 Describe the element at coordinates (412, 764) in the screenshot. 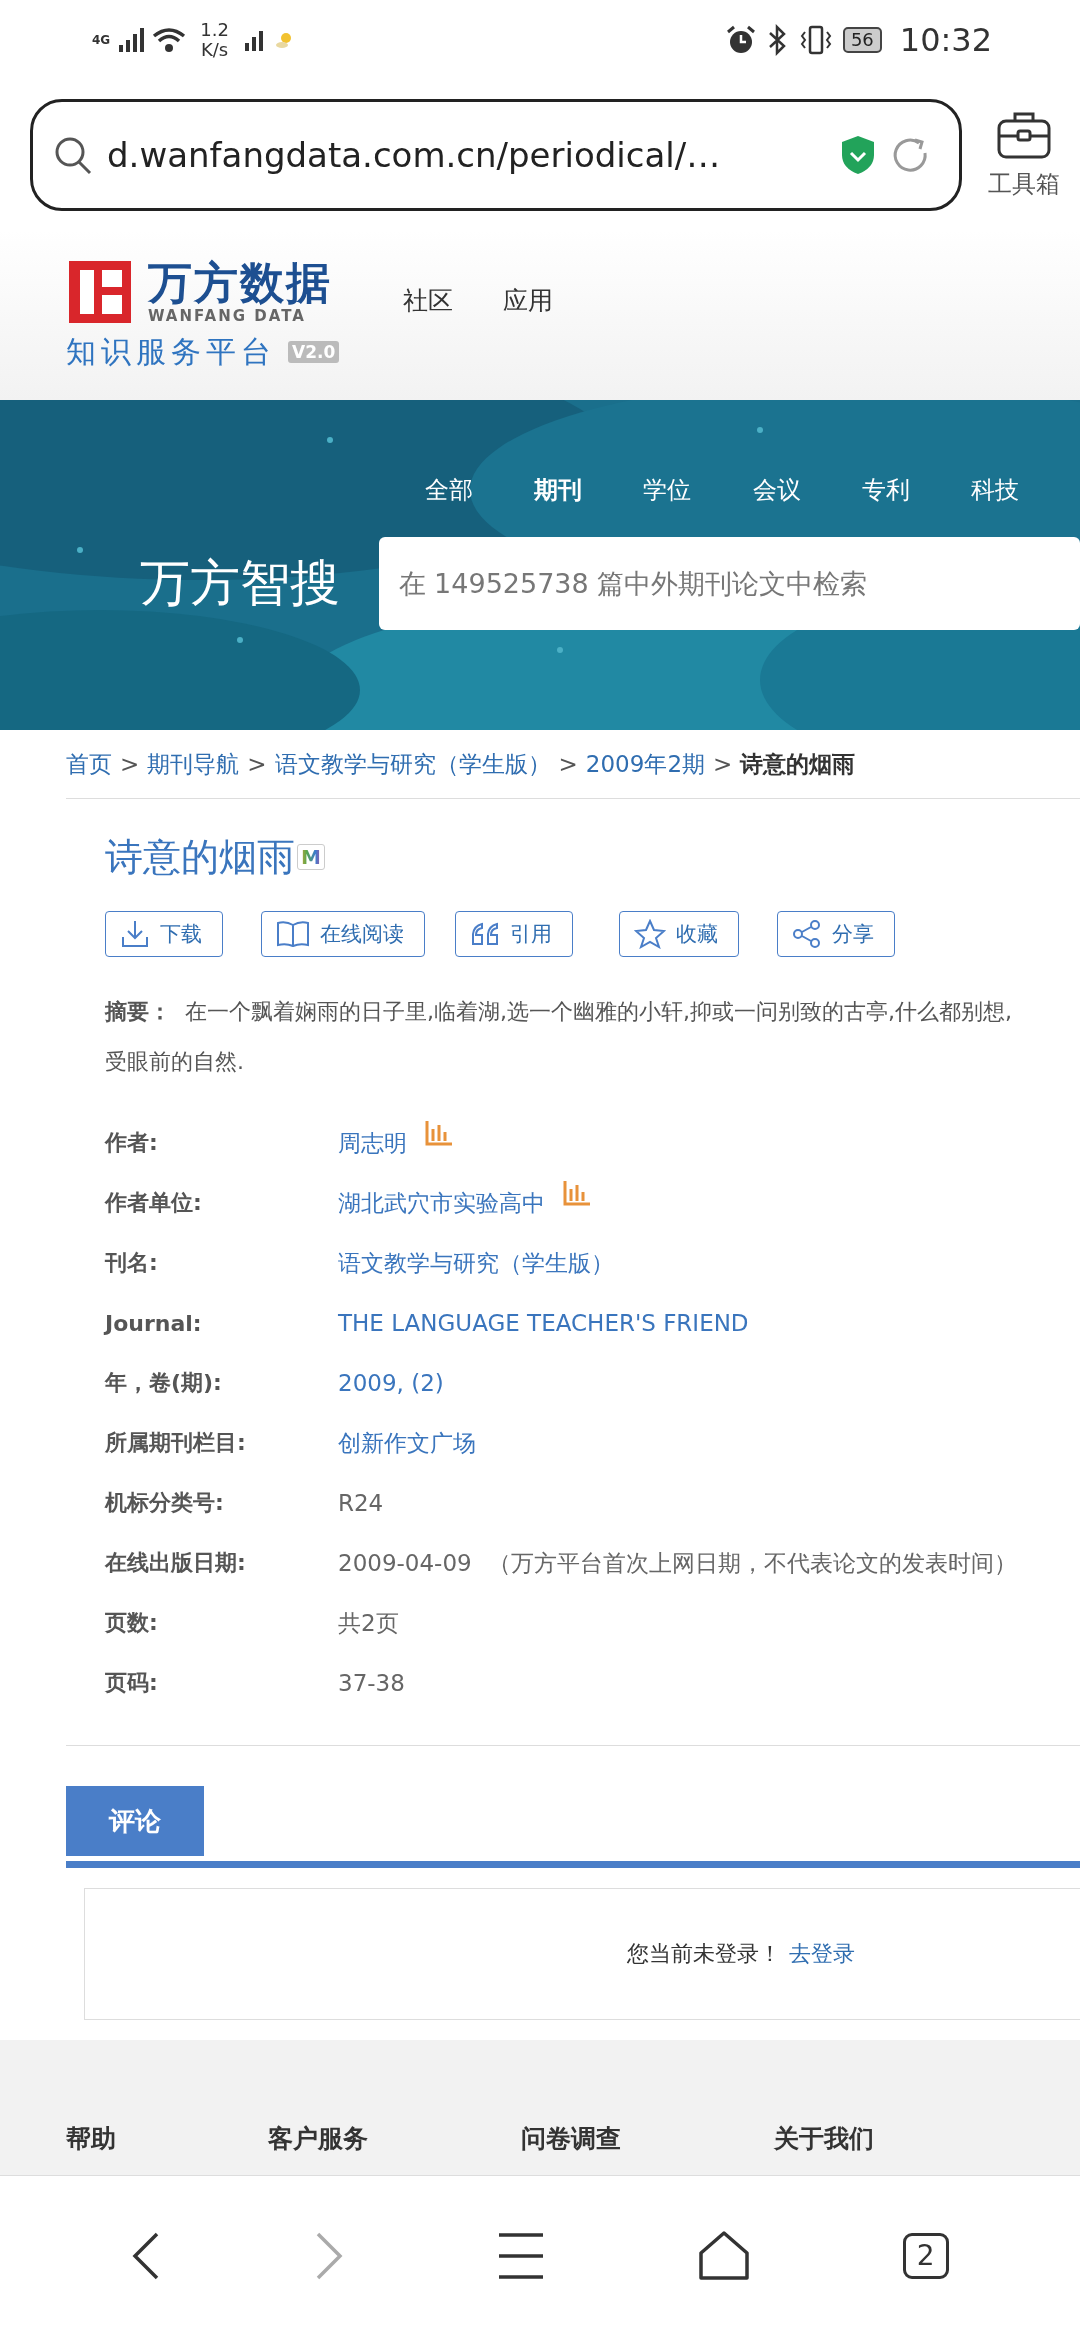

I see `breadcrumb-link: 语文教学与研究（学生版）` at that location.